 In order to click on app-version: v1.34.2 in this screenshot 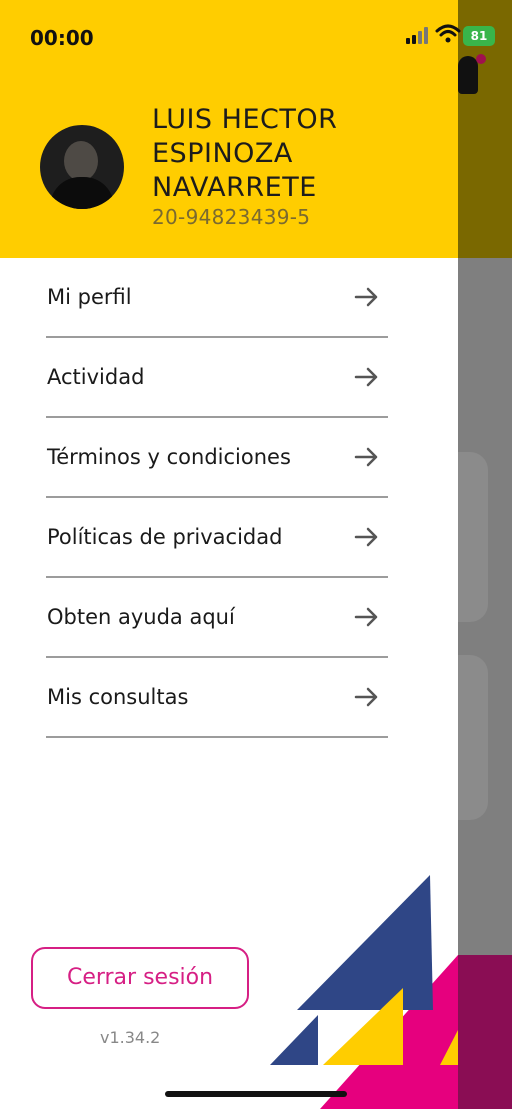, I will do `click(130, 1037)`.